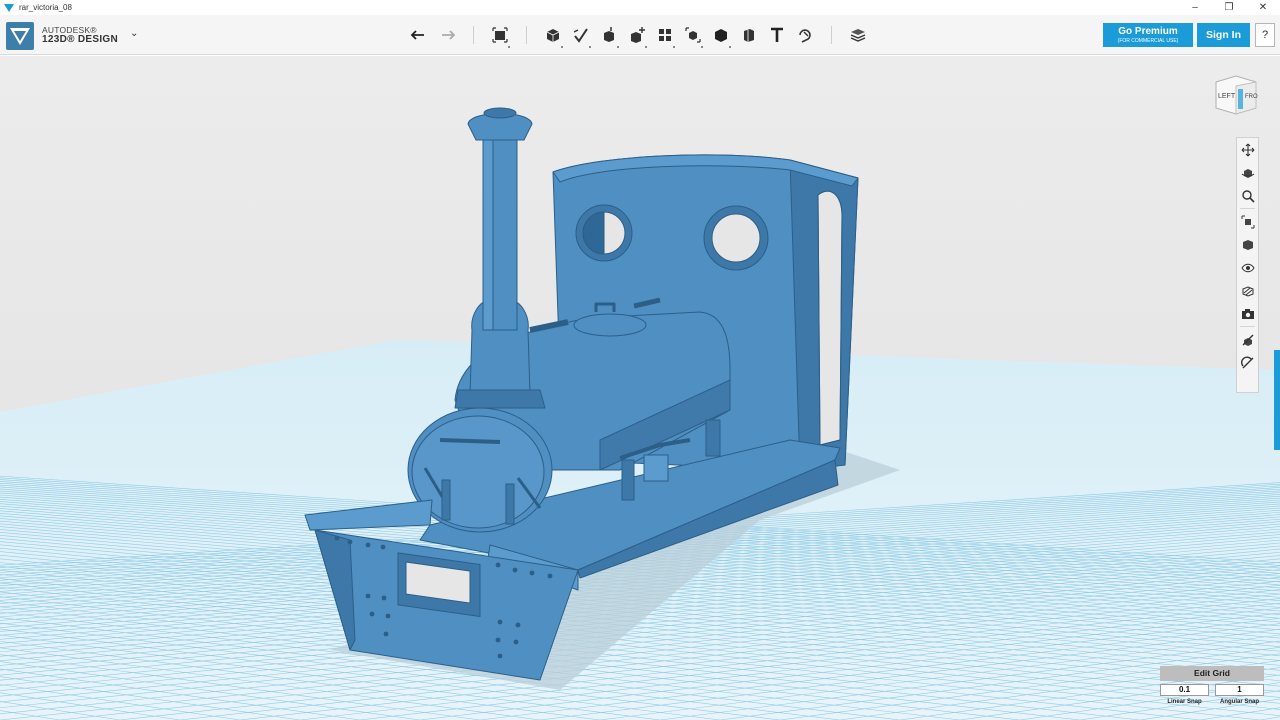 The image size is (1280, 720). I want to click on maximize-button: ❐, so click(1229, 7).